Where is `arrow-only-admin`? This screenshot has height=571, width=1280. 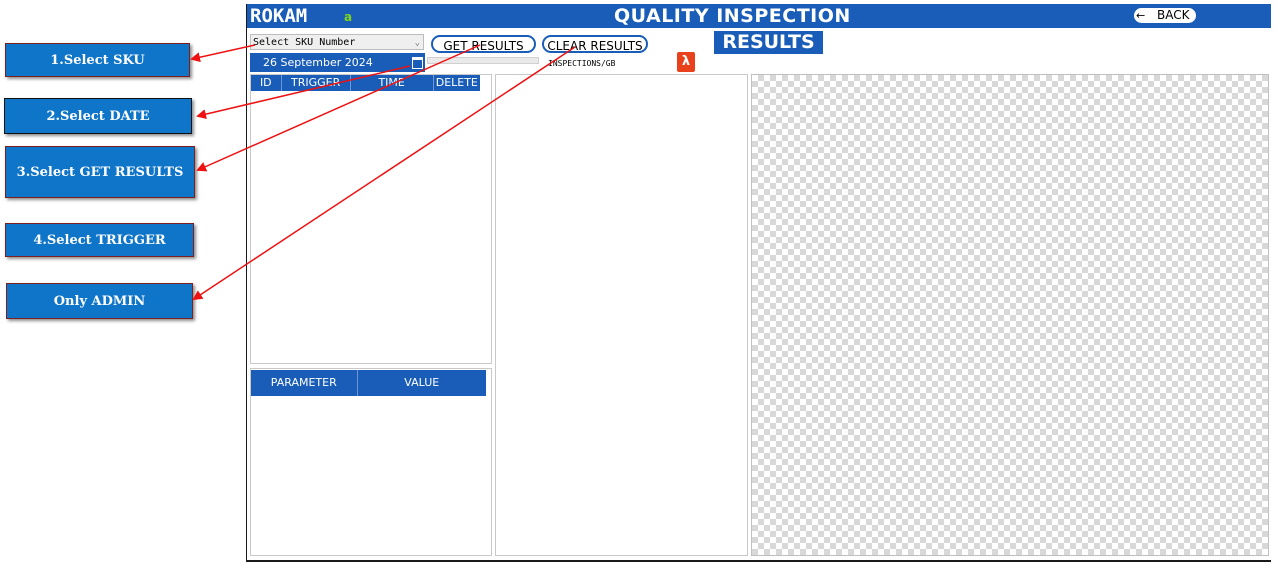 arrow-only-admin is located at coordinates (384, 173).